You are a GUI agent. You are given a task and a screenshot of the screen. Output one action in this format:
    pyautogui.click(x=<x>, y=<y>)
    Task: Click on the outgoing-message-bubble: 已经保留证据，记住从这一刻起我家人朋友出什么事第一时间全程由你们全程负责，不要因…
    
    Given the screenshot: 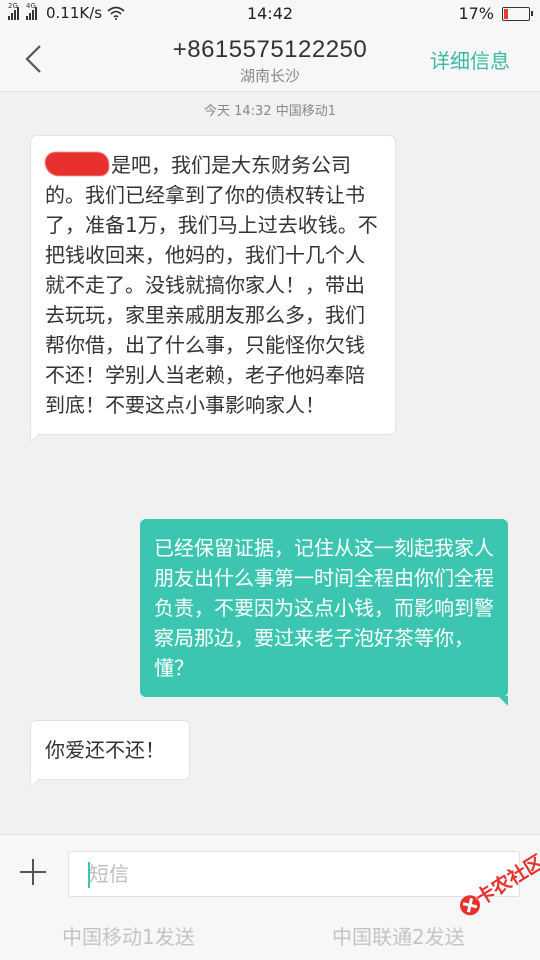 What is the action you would take?
    pyautogui.click(x=324, y=612)
    